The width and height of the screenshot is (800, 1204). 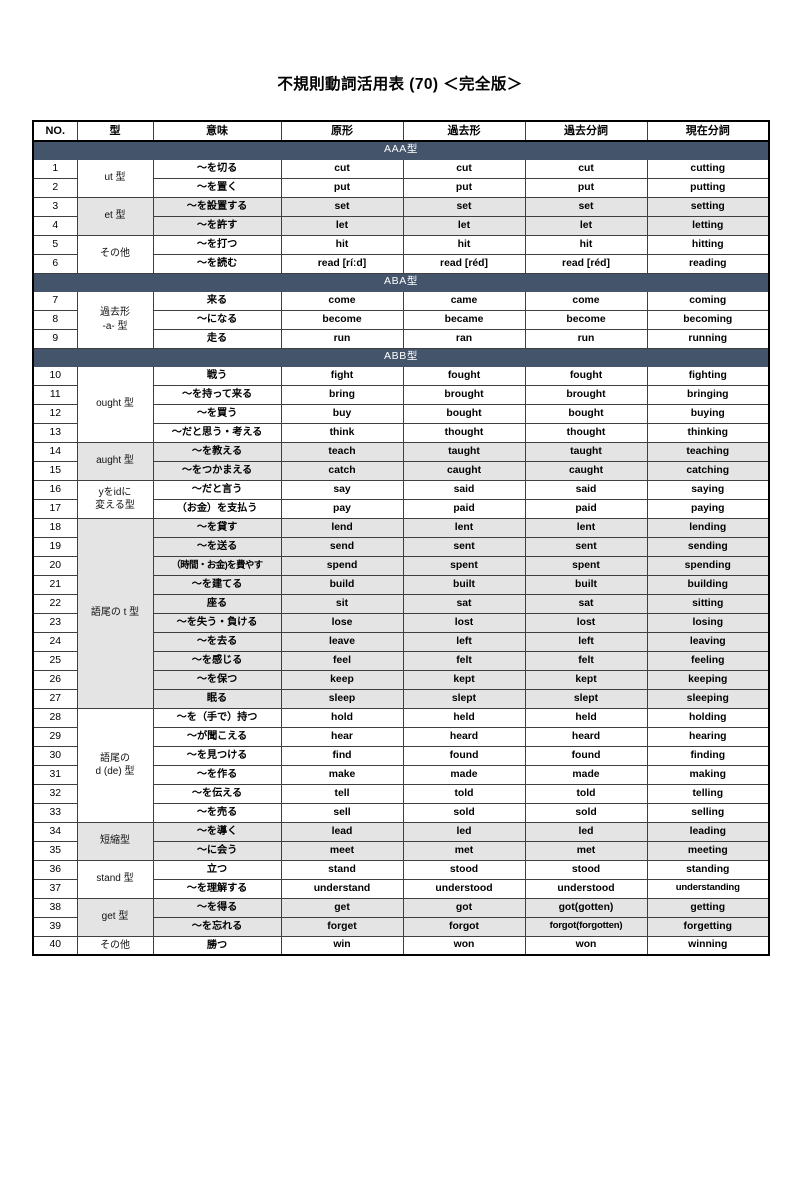 I want to click on cell-present-participle: paying, so click(x=708, y=508).